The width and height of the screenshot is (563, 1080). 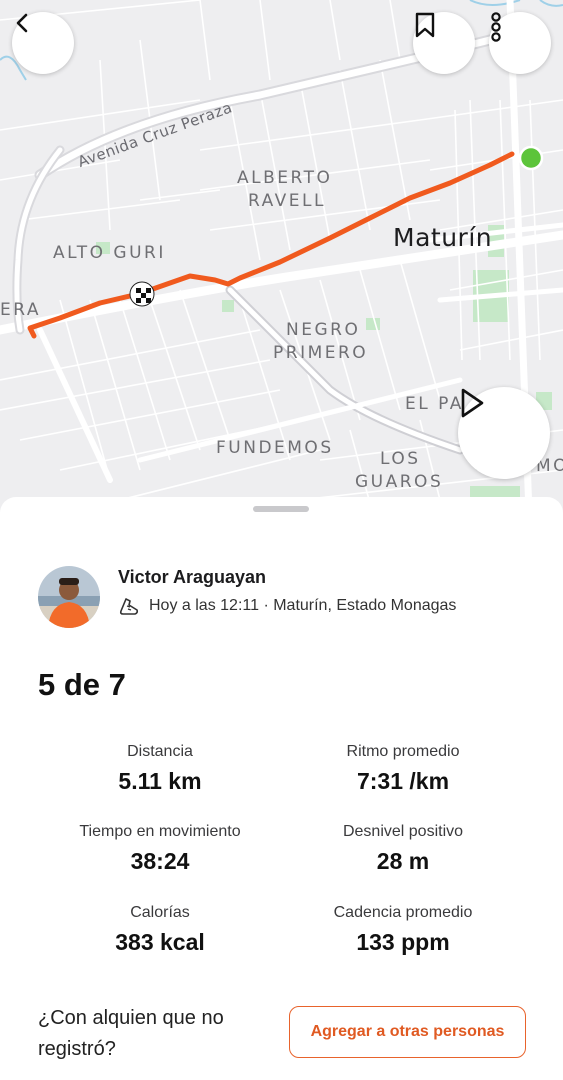 I want to click on stat-average-cadence: Cadencia promedio 133 ppm, so click(x=403, y=929).